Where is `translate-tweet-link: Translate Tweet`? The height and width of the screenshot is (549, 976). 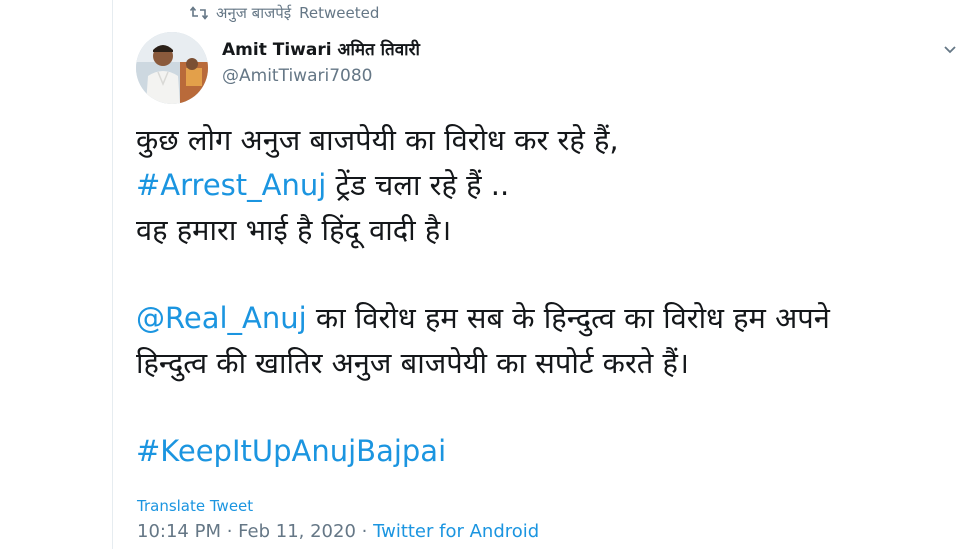
translate-tweet-link: Translate Tweet is located at coordinates (195, 506).